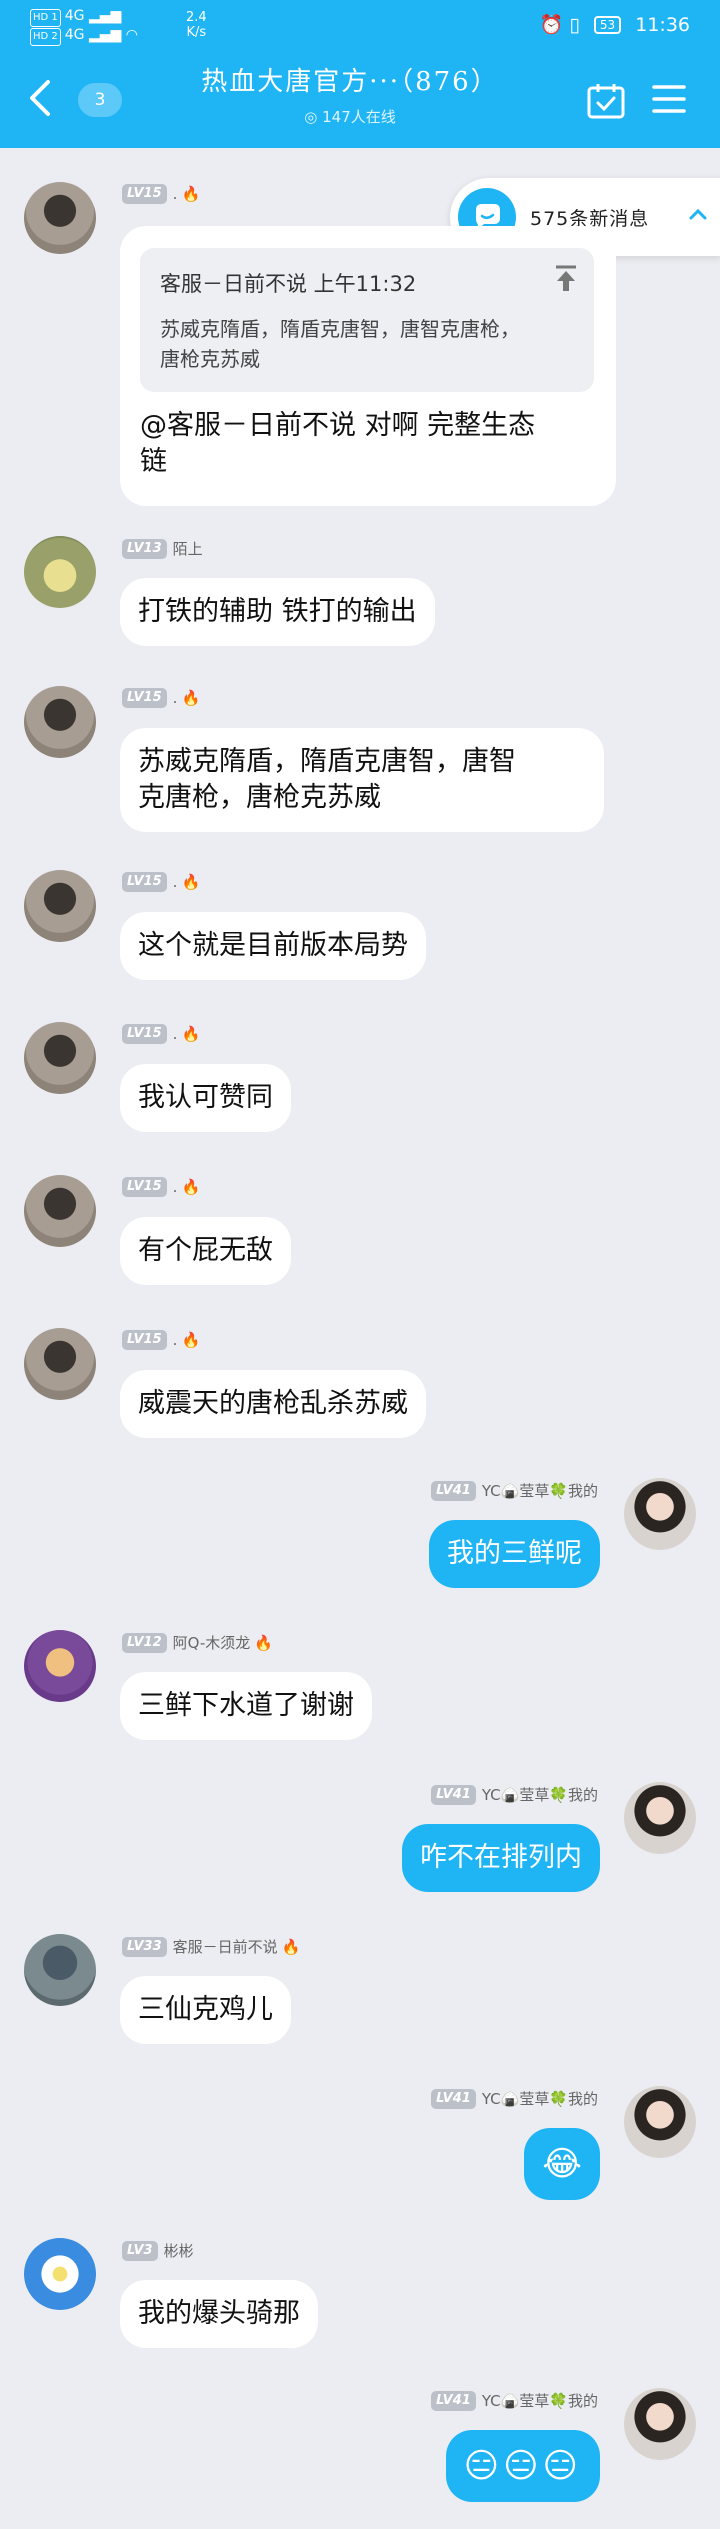 This screenshot has width=720, height=2529. What do you see at coordinates (277, 612) in the screenshot?
I see `message-bubble: 打铁的辅助 铁打的输出` at bounding box center [277, 612].